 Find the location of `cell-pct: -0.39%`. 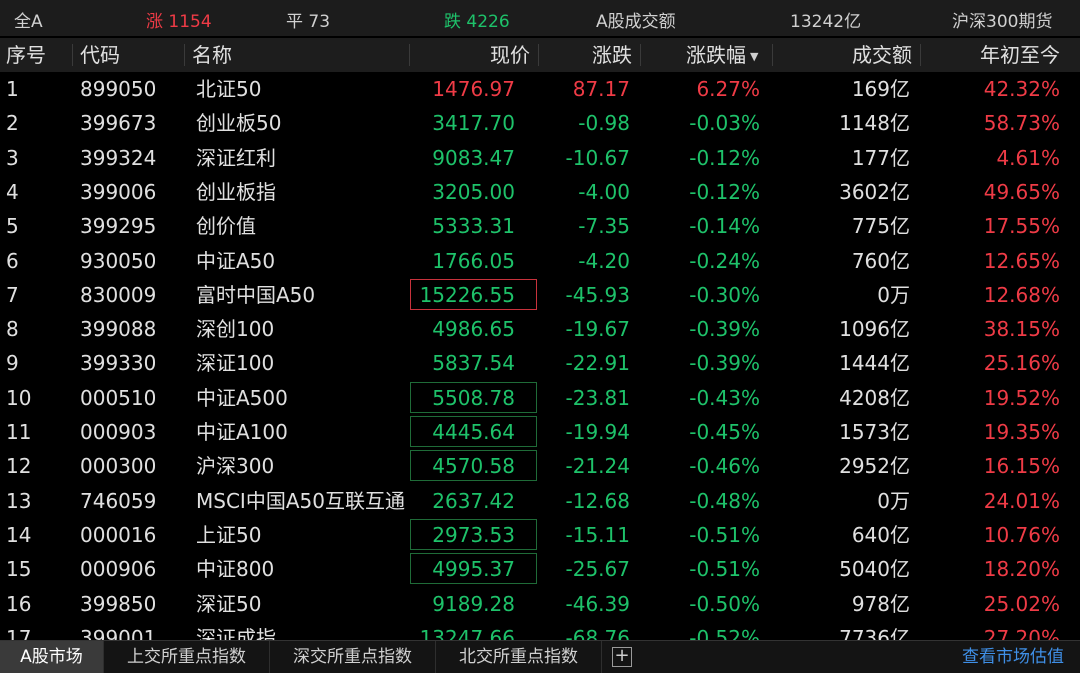

cell-pct: -0.39% is located at coordinates (724, 363).